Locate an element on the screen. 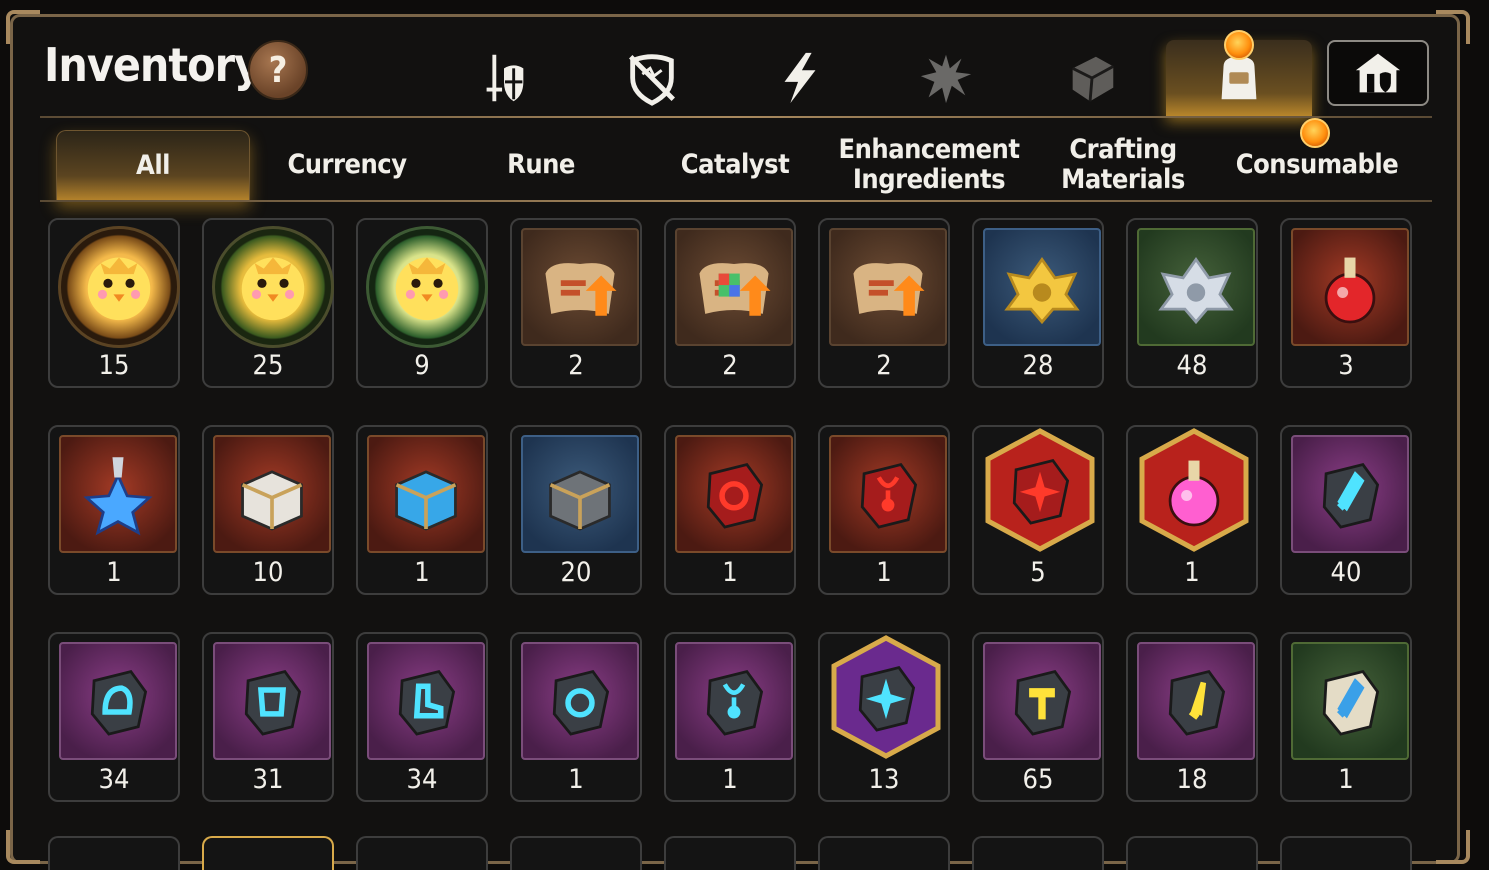 This screenshot has width=1489, height=870. inventory-slot: 15 is located at coordinates (114, 303).